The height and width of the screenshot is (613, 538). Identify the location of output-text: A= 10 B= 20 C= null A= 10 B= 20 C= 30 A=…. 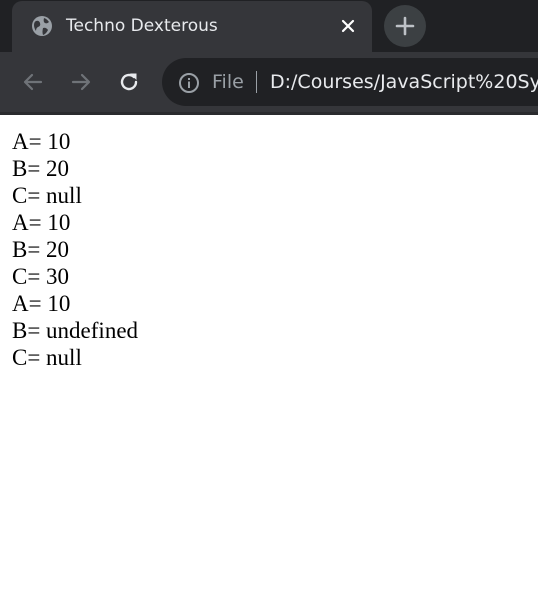
(75, 249).